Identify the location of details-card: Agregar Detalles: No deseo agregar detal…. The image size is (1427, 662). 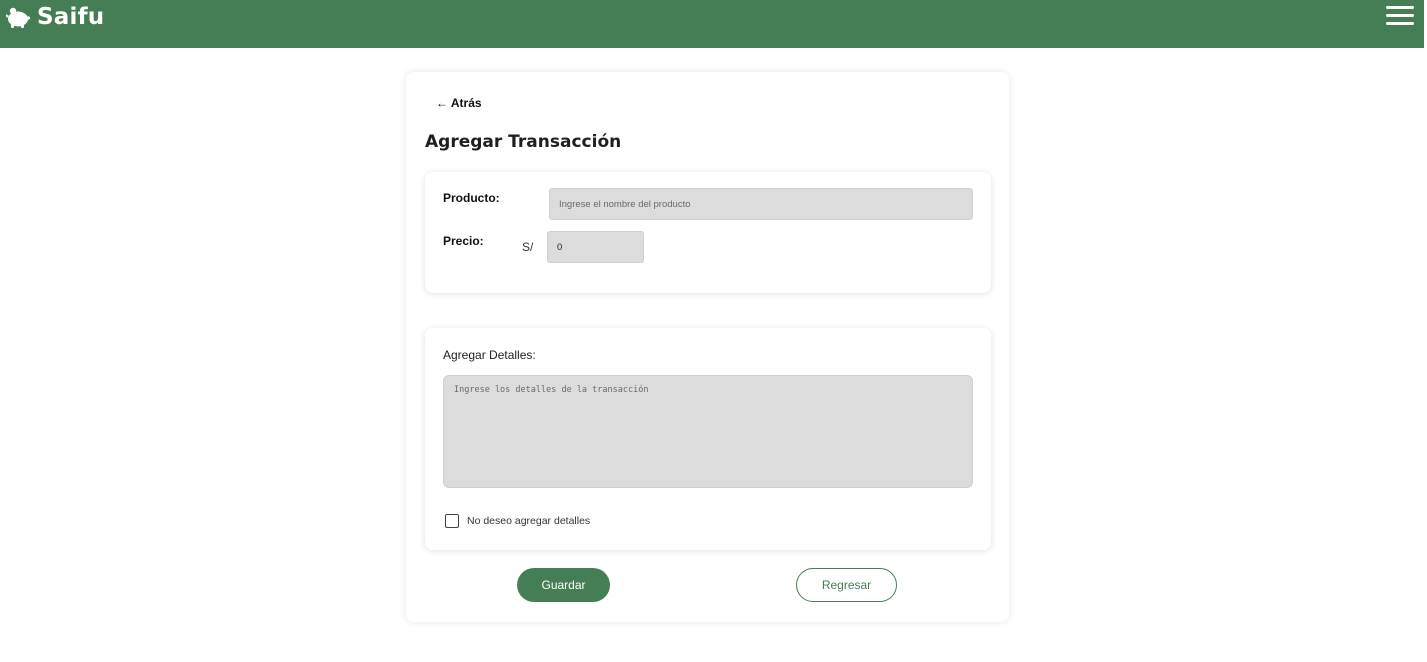
(708, 439).